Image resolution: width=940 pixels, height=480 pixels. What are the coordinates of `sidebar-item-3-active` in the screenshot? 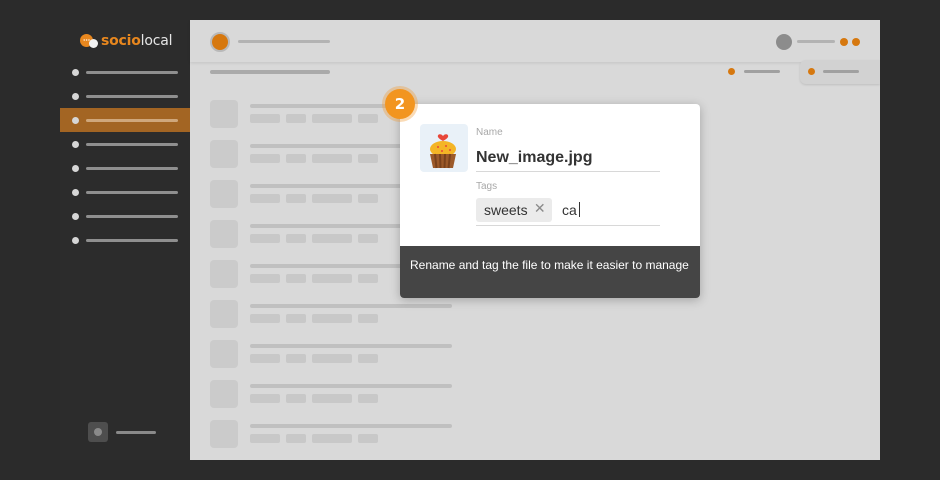 It's located at (125, 120).